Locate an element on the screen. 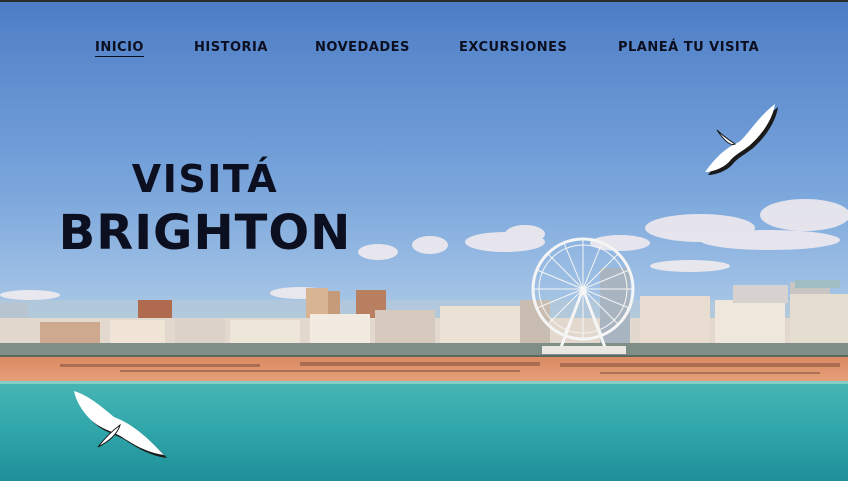 The height and width of the screenshot is (481, 848). nav-item-planea-tu-visita: PLANEÁ TU VISITA is located at coordinates (688, 47).